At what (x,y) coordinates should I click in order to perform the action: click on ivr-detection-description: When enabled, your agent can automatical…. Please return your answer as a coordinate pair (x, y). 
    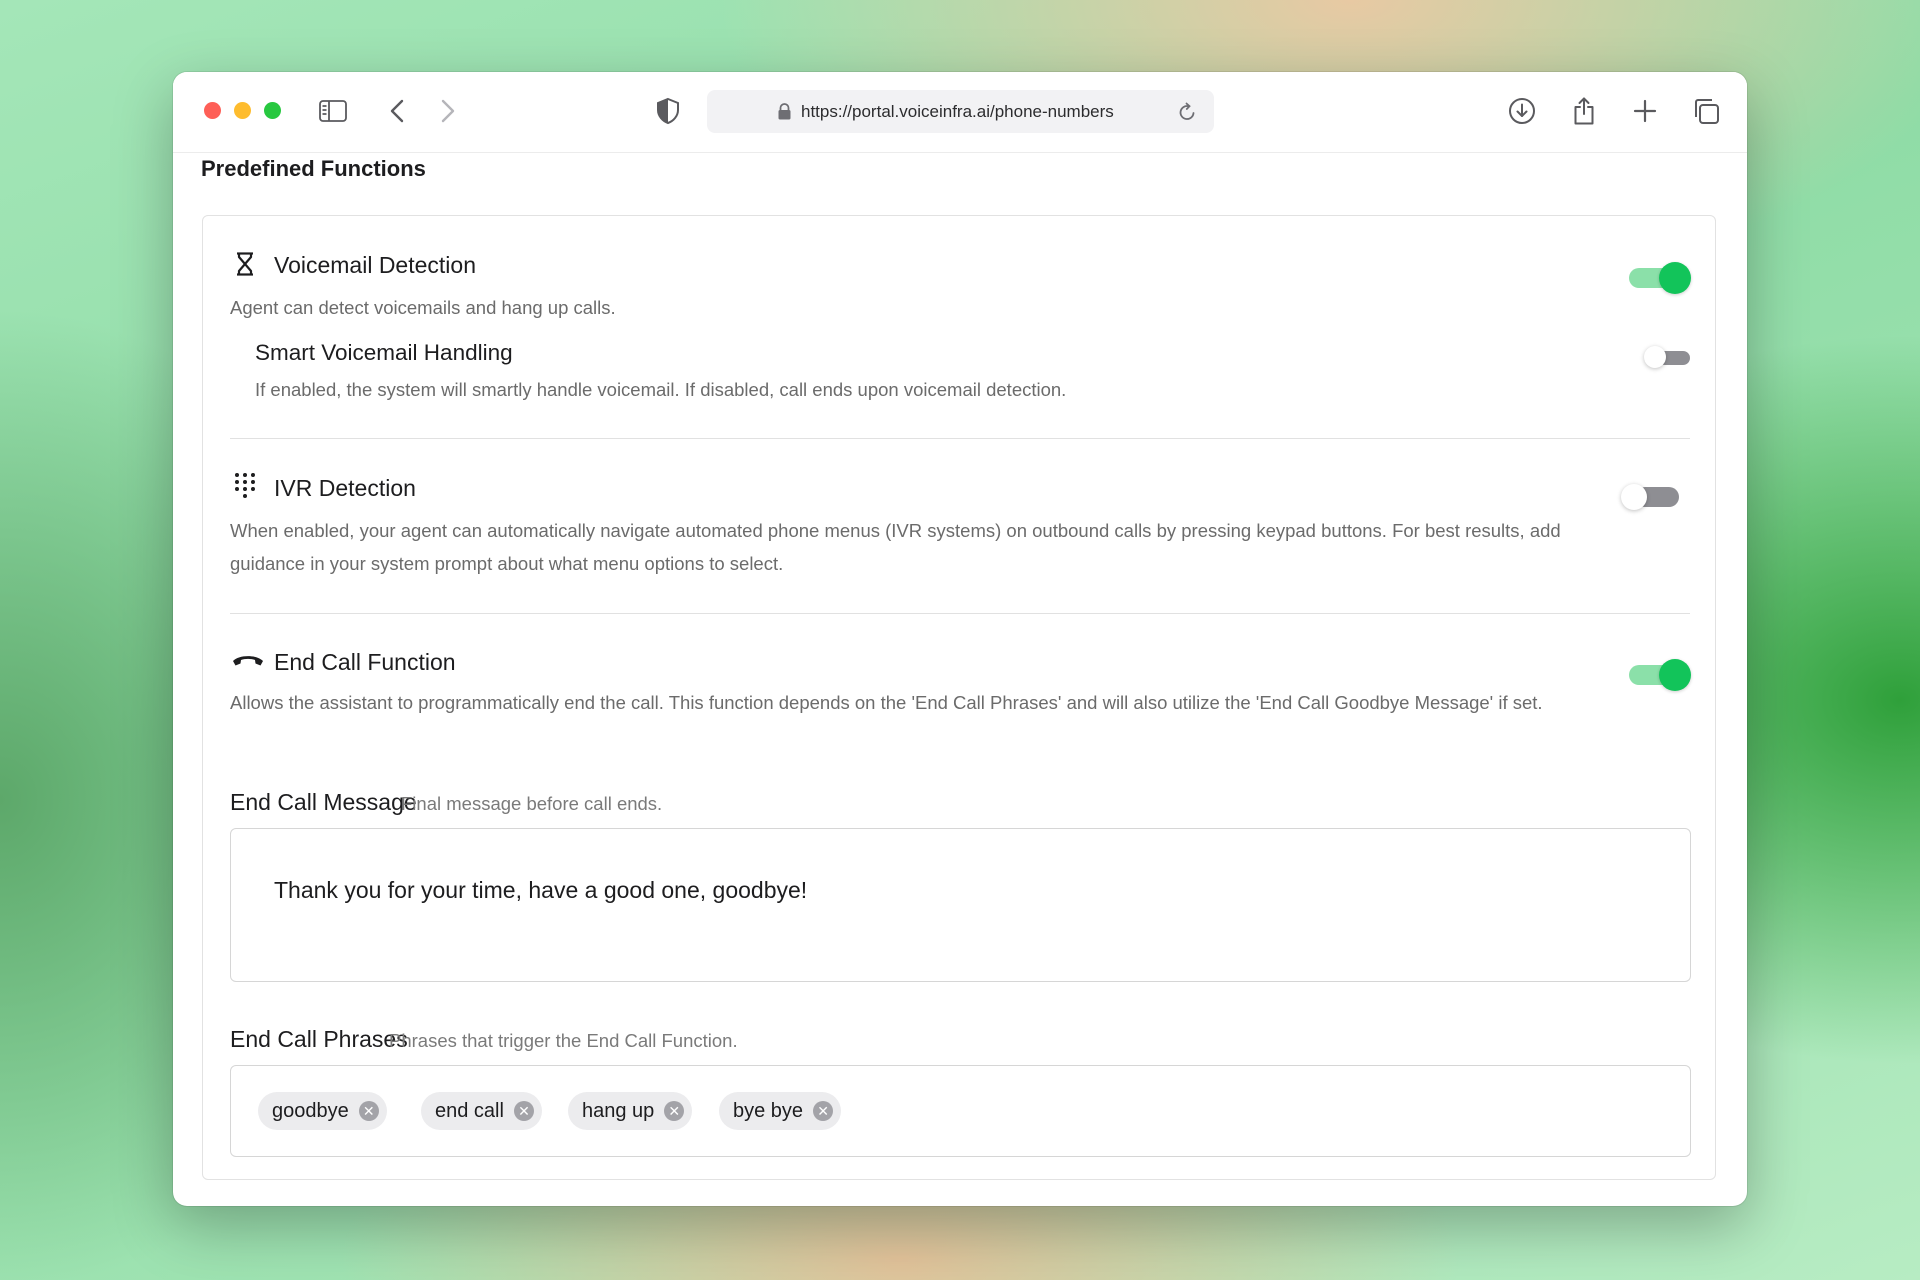
    Looking at the image, I should click on (895, 547).